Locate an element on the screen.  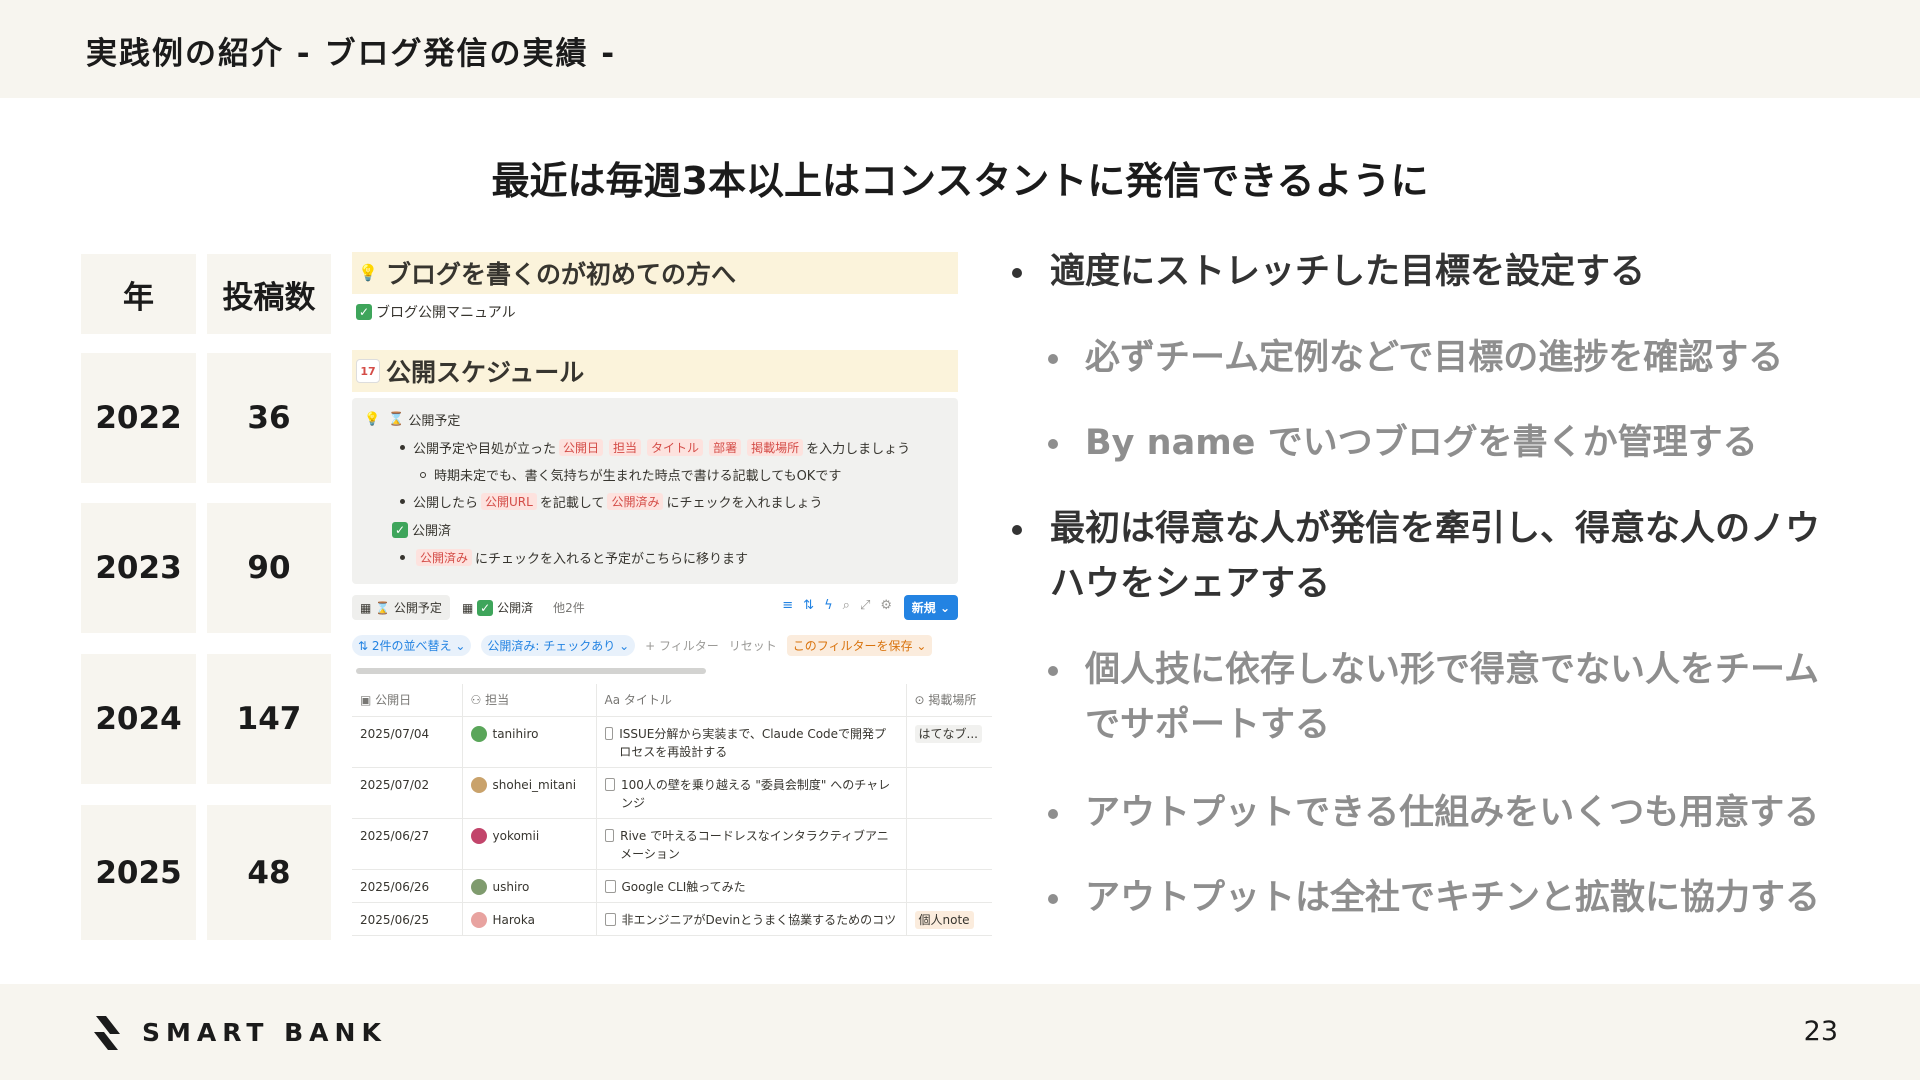
owner-cell: yokomii is located at coordinates (529, 844).